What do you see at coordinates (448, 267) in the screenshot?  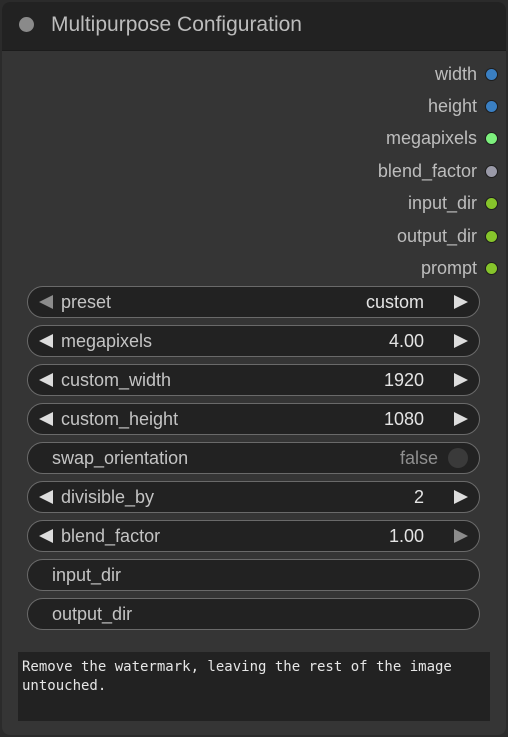 I see `output-label: prompt` at bounding box center [448, 267].